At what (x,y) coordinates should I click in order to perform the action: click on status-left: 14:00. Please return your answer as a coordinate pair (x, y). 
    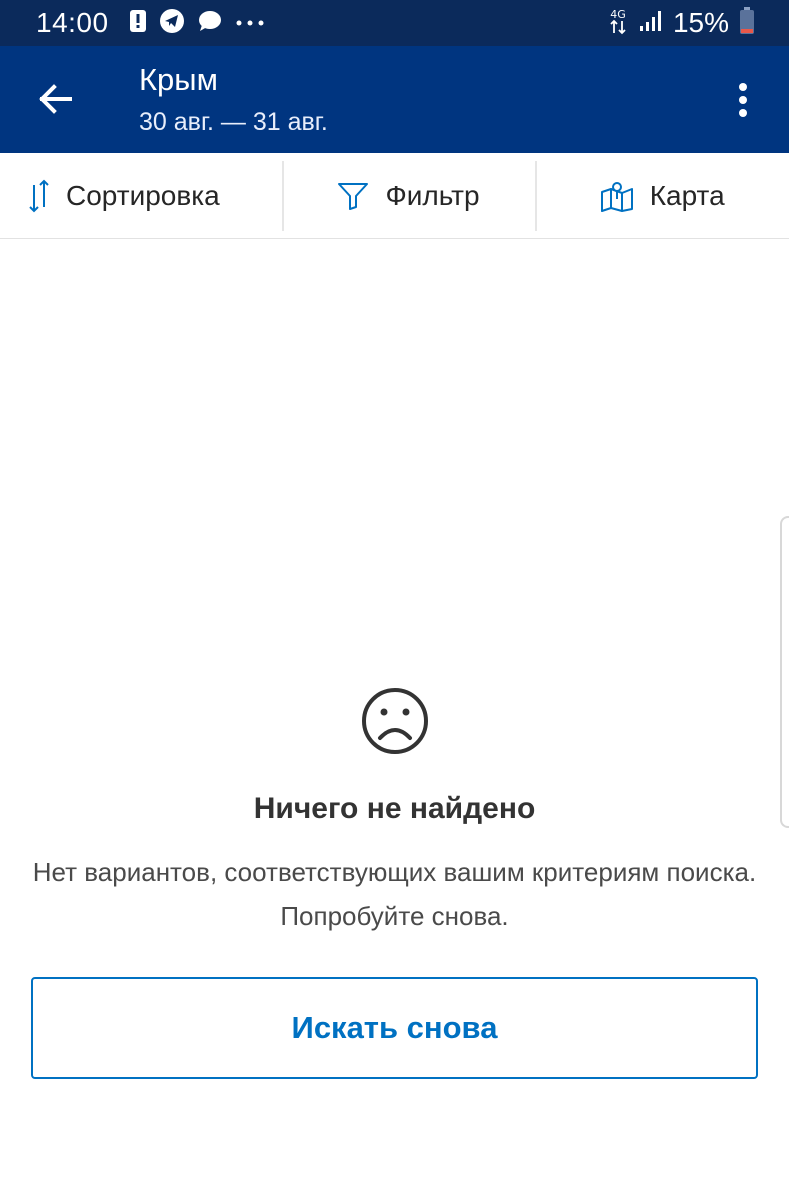
    Looking at the image, I should click on (150, 23).